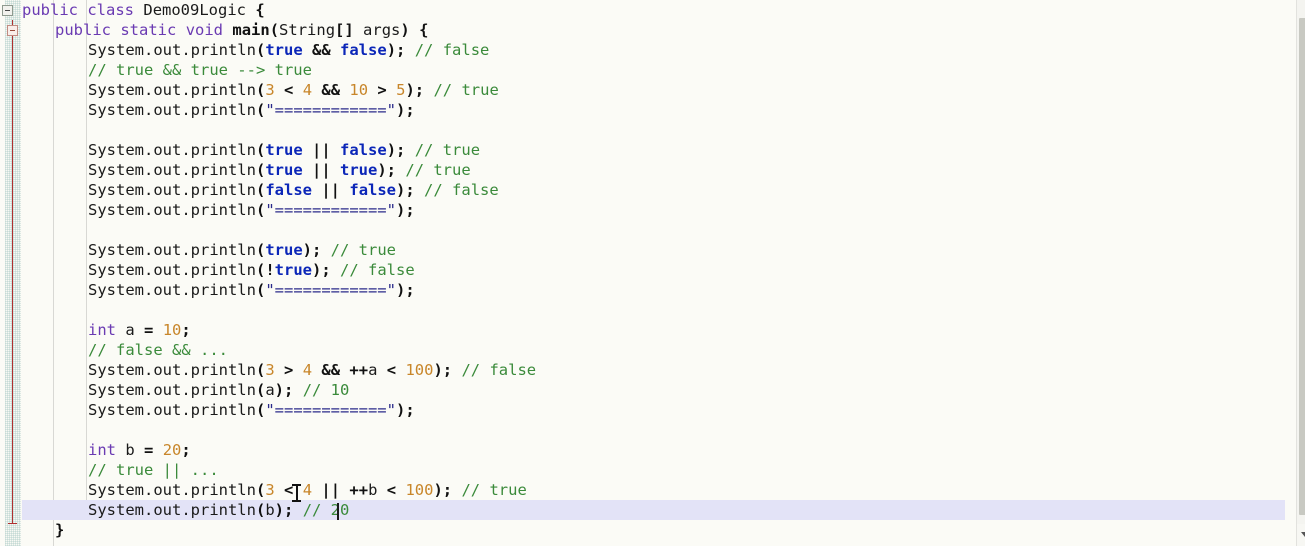 The image size is (1313, 546). What do you see at coordinates (642, 250) in the screenshot?
I see `code-line: System.out.println(true); // true` at bounding box center [642, 250].